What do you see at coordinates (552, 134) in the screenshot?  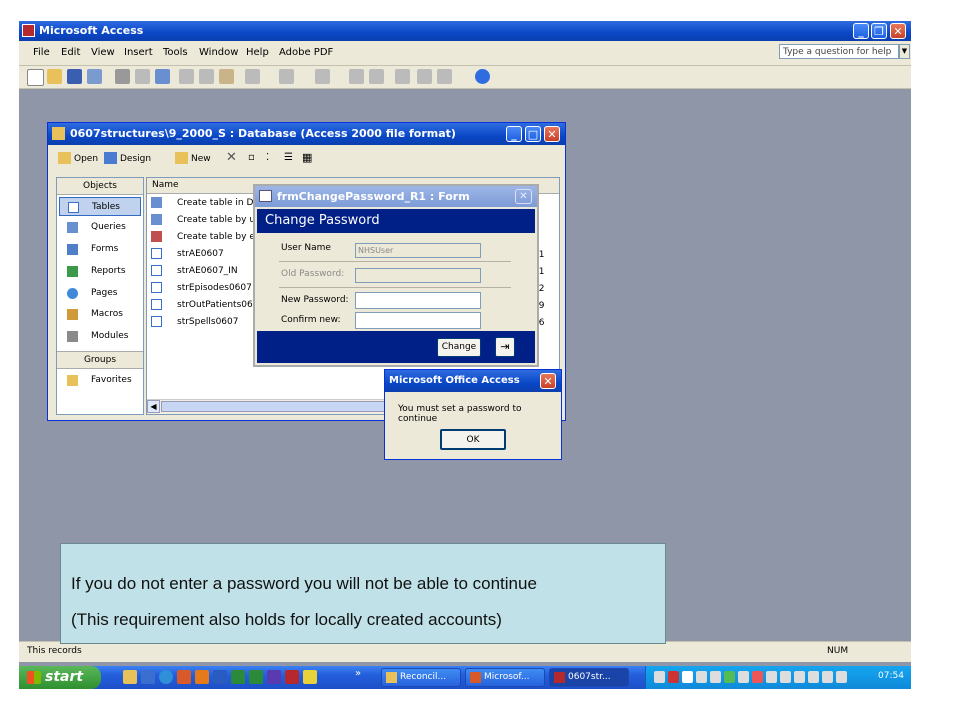 I see `db-close-icon: ✕` at bounding box center [552, 134].